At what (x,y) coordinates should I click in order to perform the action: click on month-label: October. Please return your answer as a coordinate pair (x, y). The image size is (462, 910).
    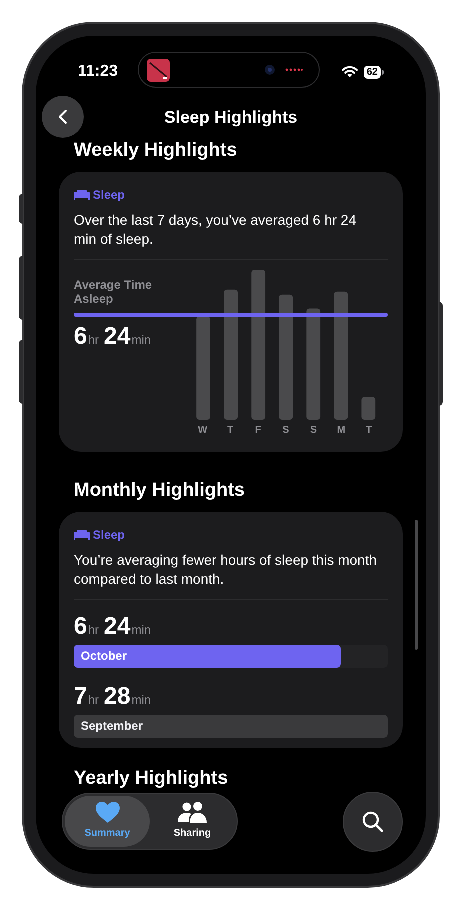
    Looking at the image, I should click on (104, 656).